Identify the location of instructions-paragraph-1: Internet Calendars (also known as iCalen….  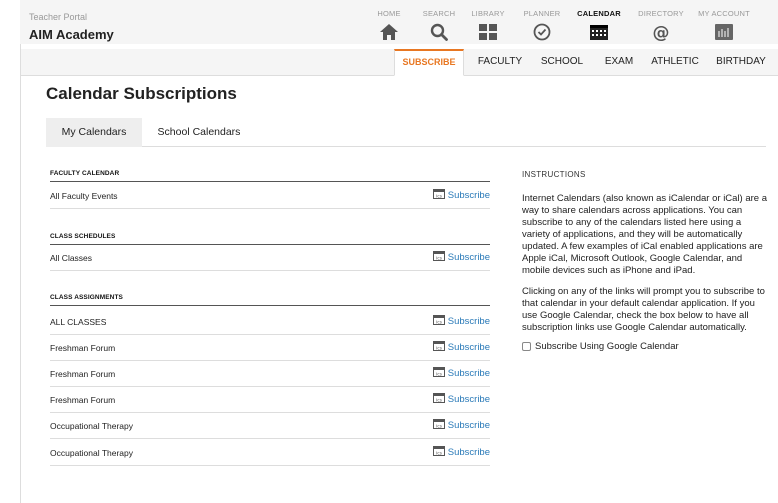
(645, 234).